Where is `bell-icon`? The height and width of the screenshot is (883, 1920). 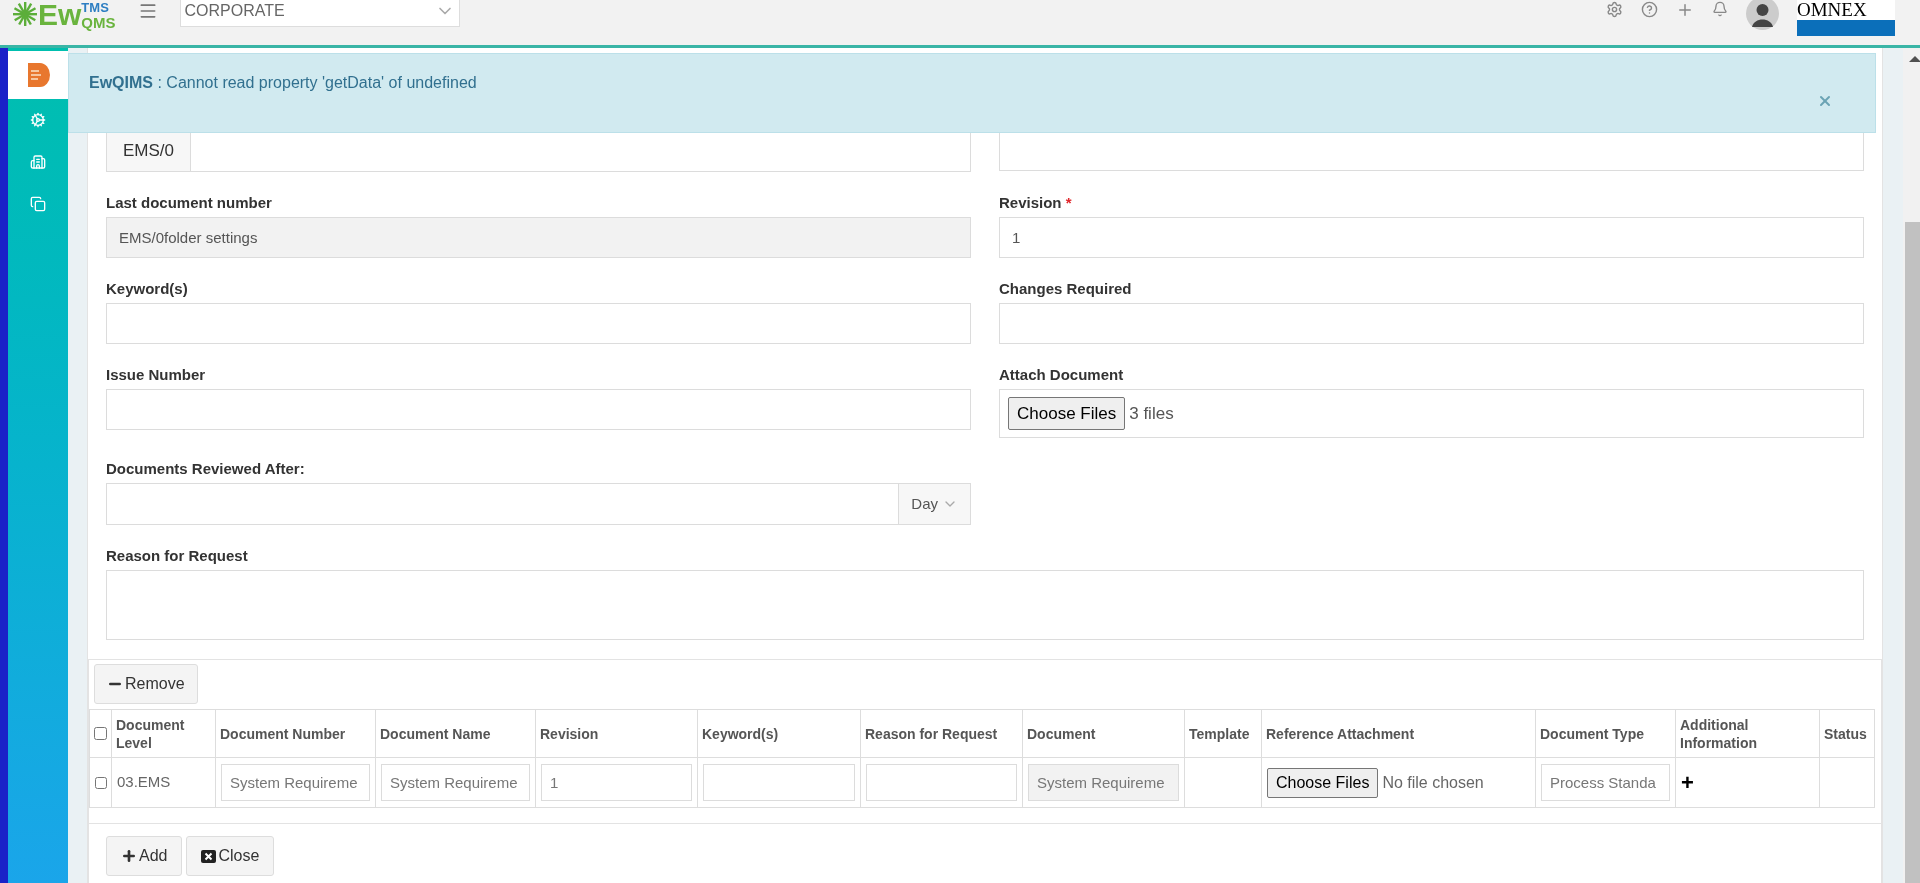 bell-icon is located at coordinates (1720, 9).